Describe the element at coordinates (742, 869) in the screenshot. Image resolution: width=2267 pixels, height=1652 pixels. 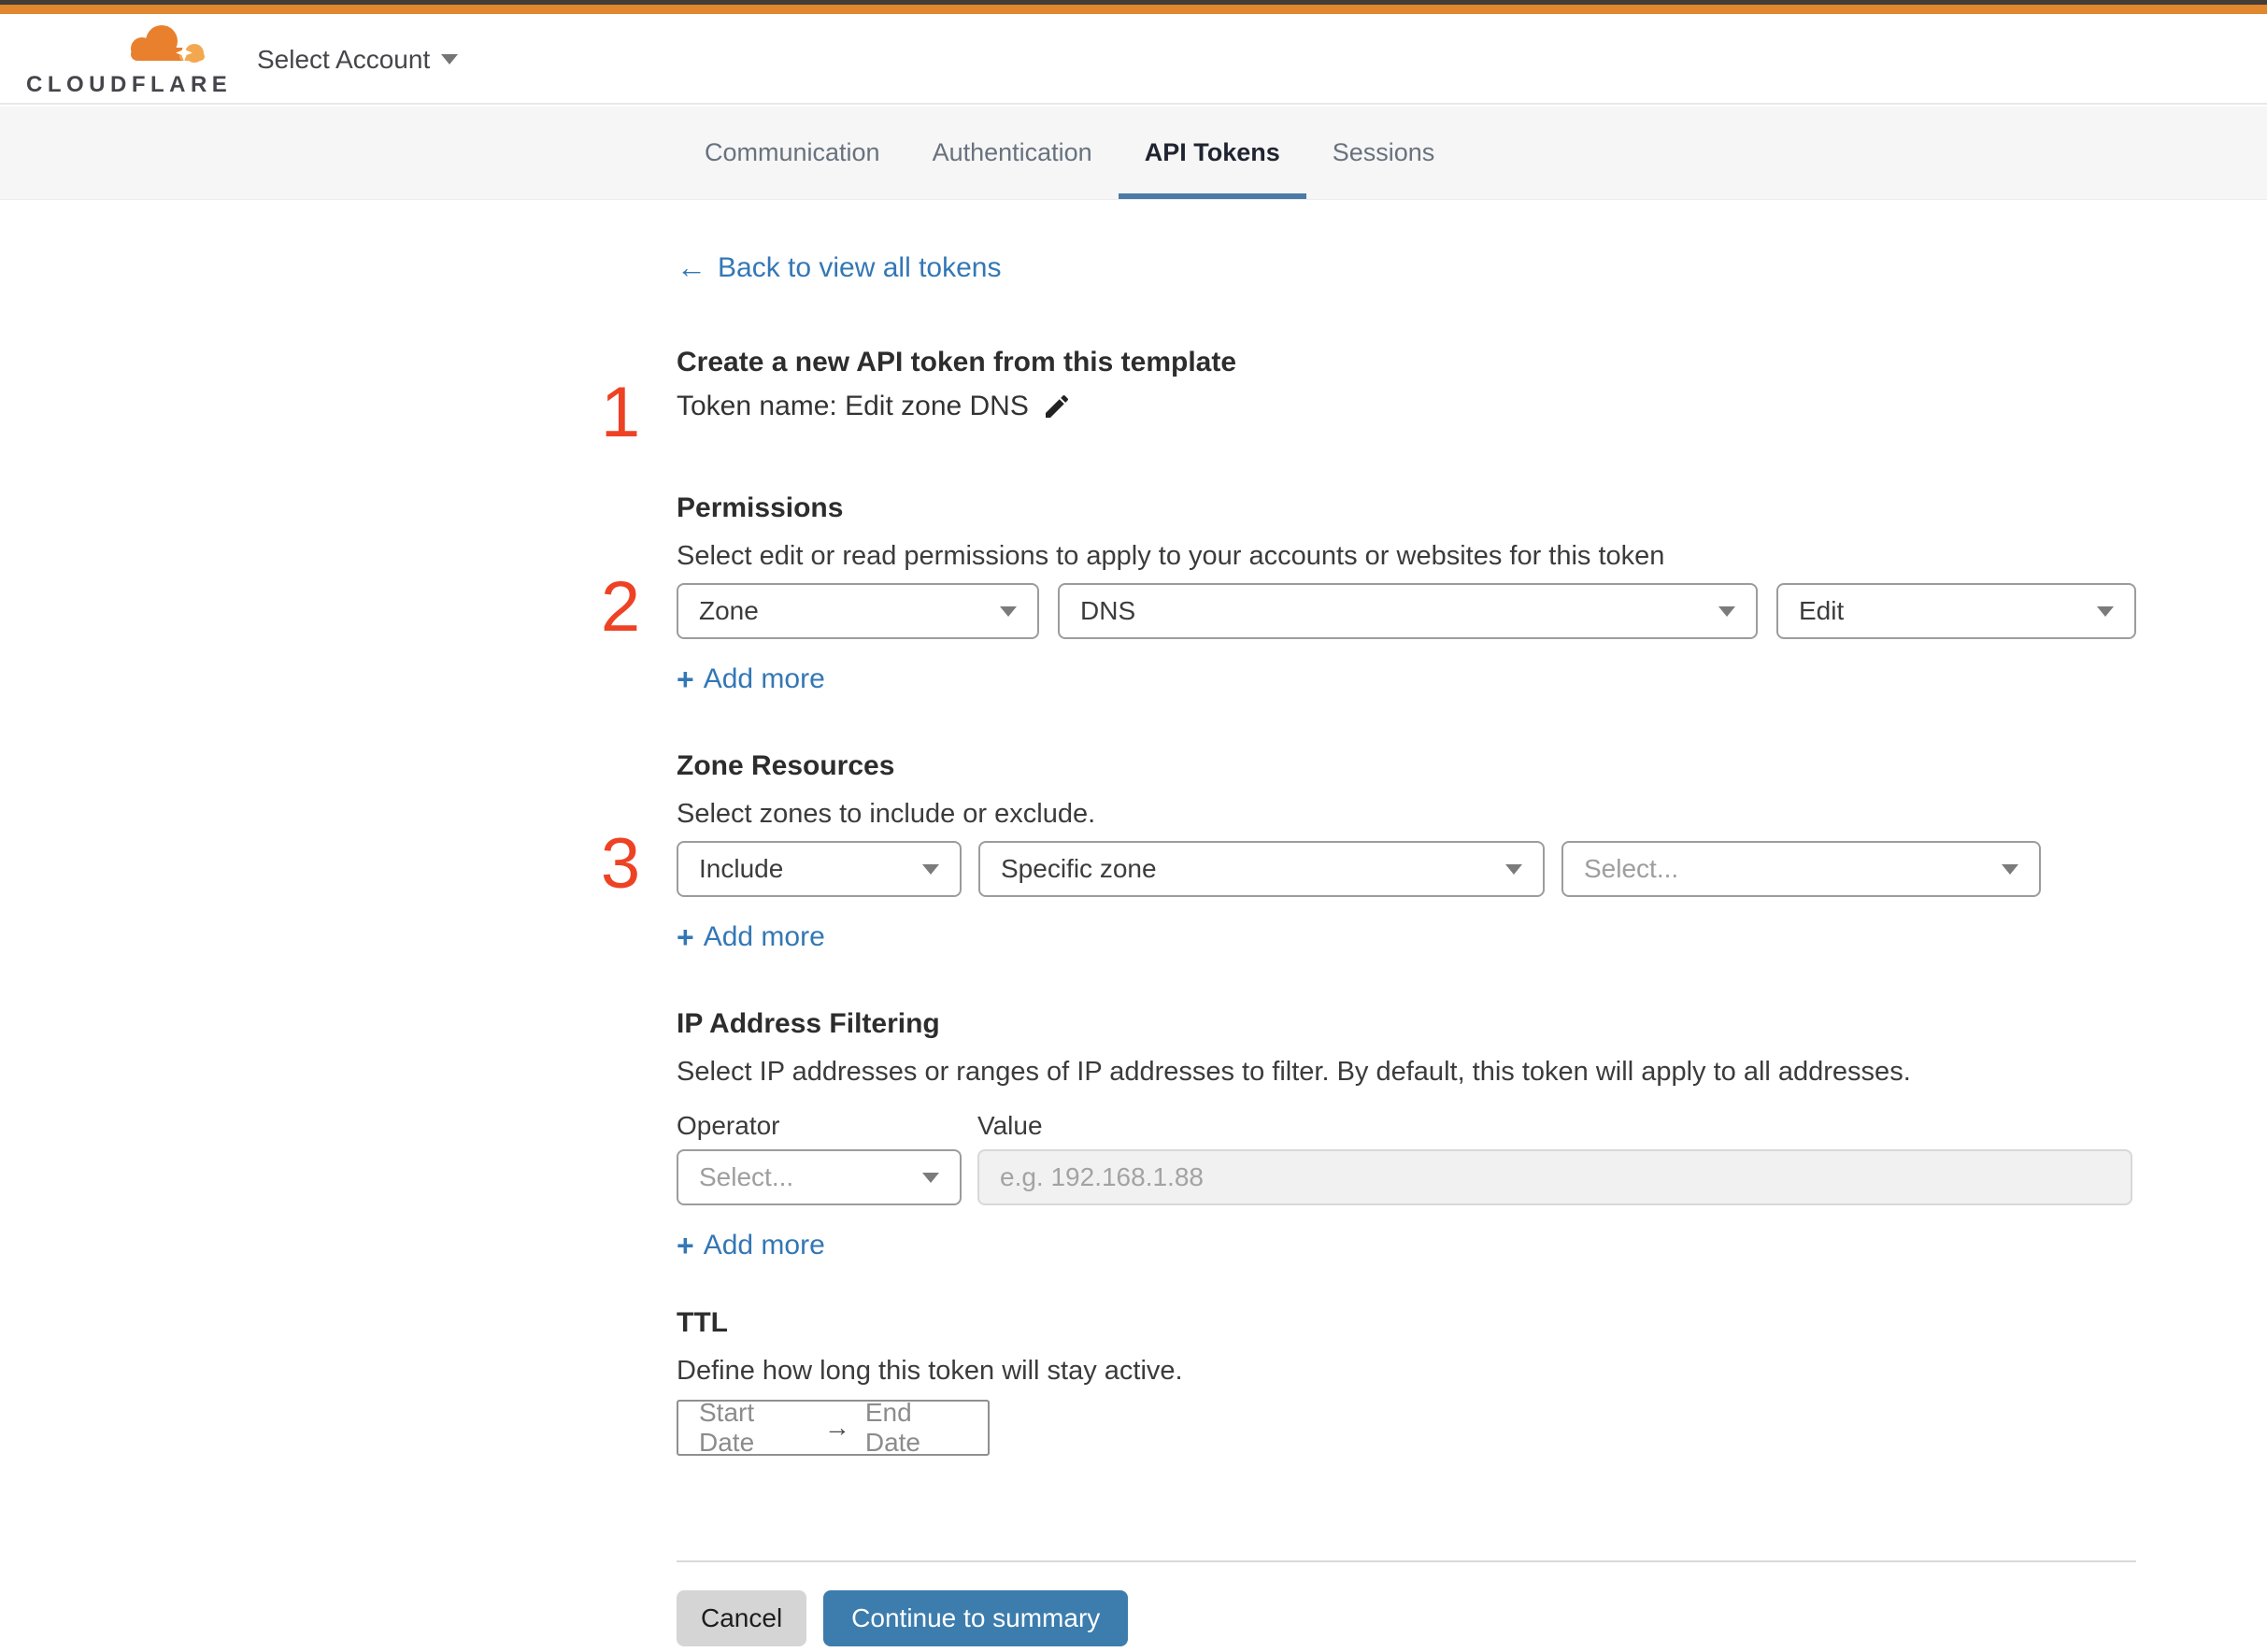
I see `zone-mode-value: Include` at that location.